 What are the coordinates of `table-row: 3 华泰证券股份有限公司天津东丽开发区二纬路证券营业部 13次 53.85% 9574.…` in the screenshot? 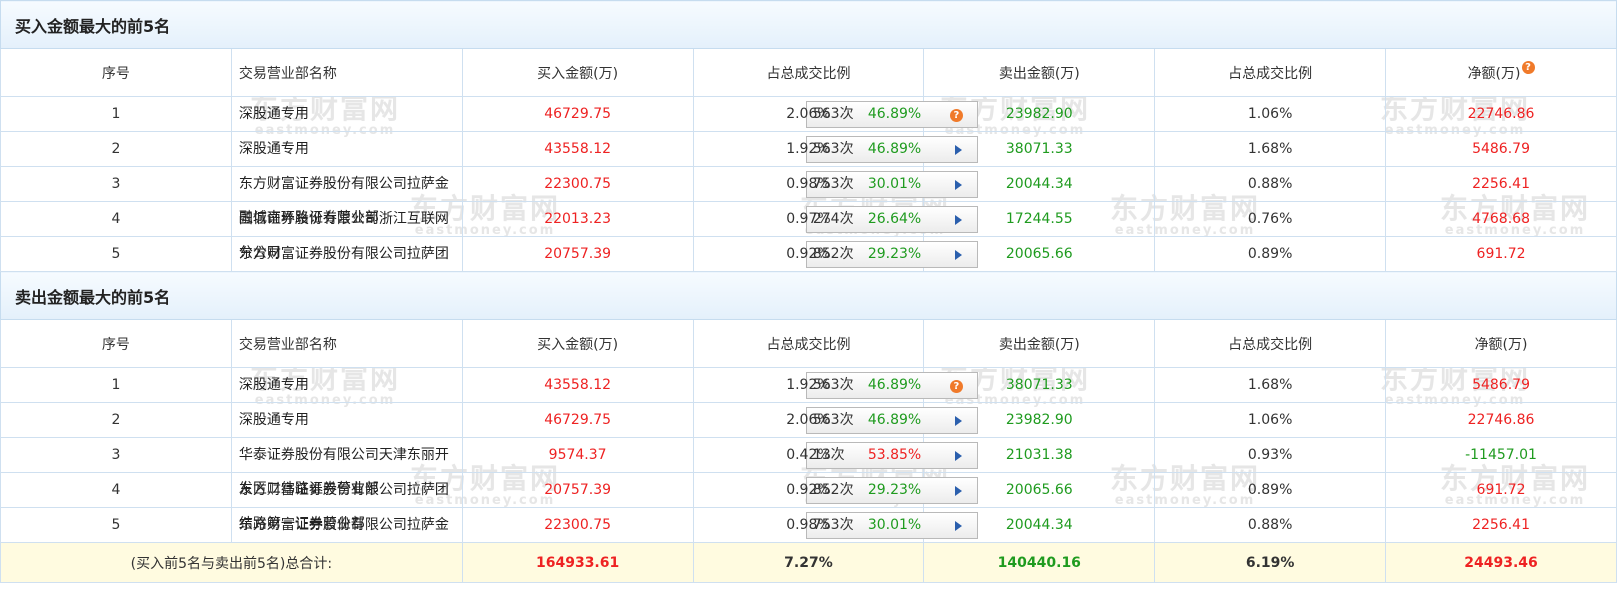 It's located at (808, 467).